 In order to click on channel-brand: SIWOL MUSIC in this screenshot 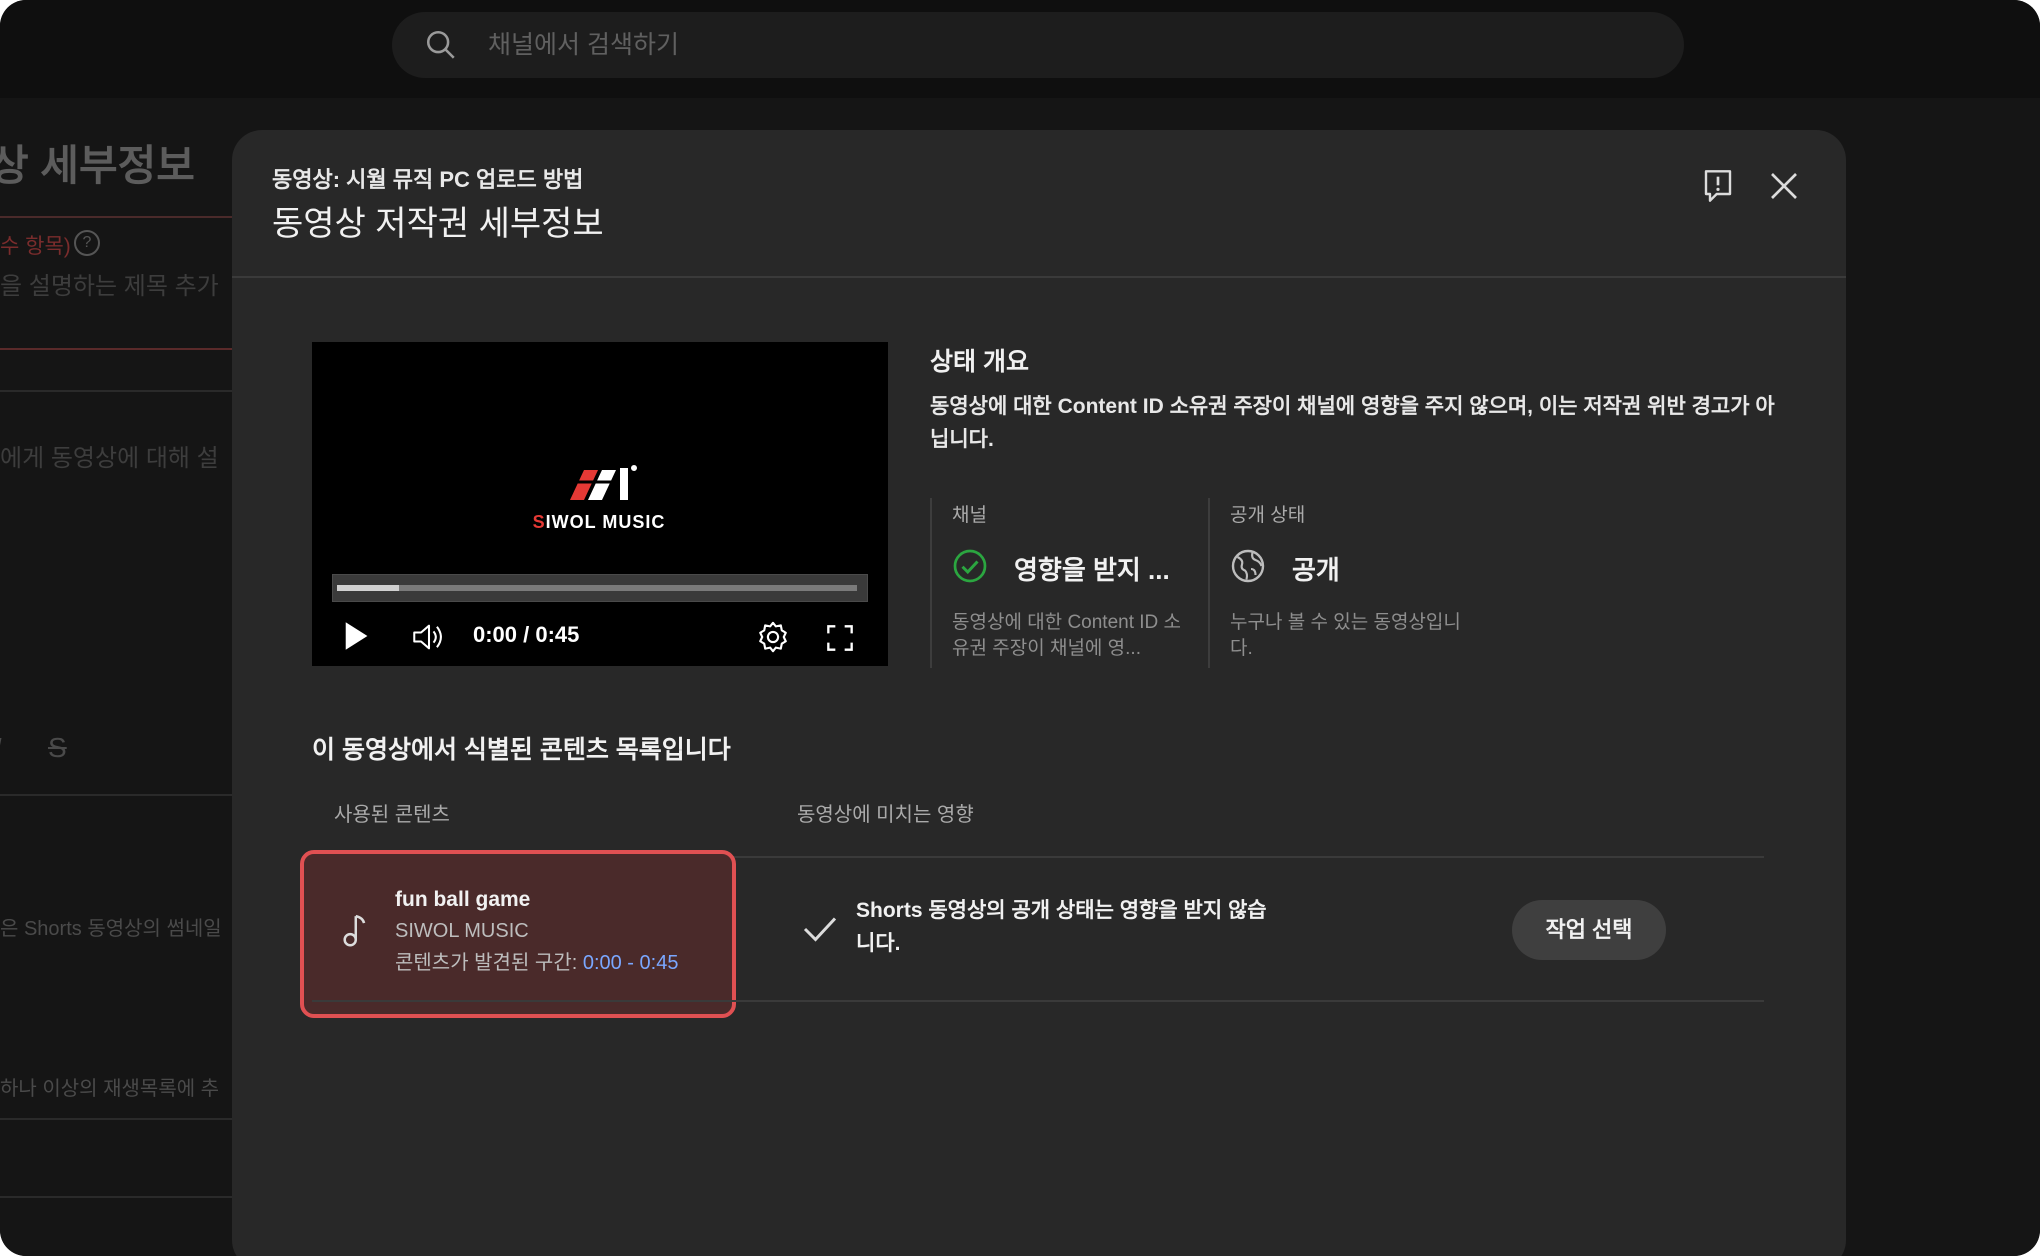, I will do `click(599, 522)`.